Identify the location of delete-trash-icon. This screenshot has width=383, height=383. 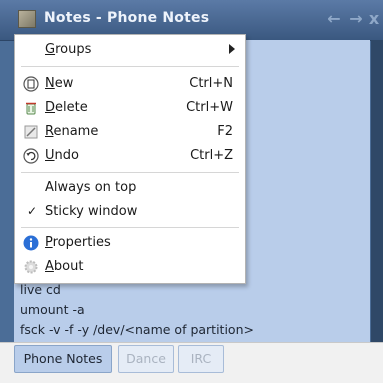
(31, 108).